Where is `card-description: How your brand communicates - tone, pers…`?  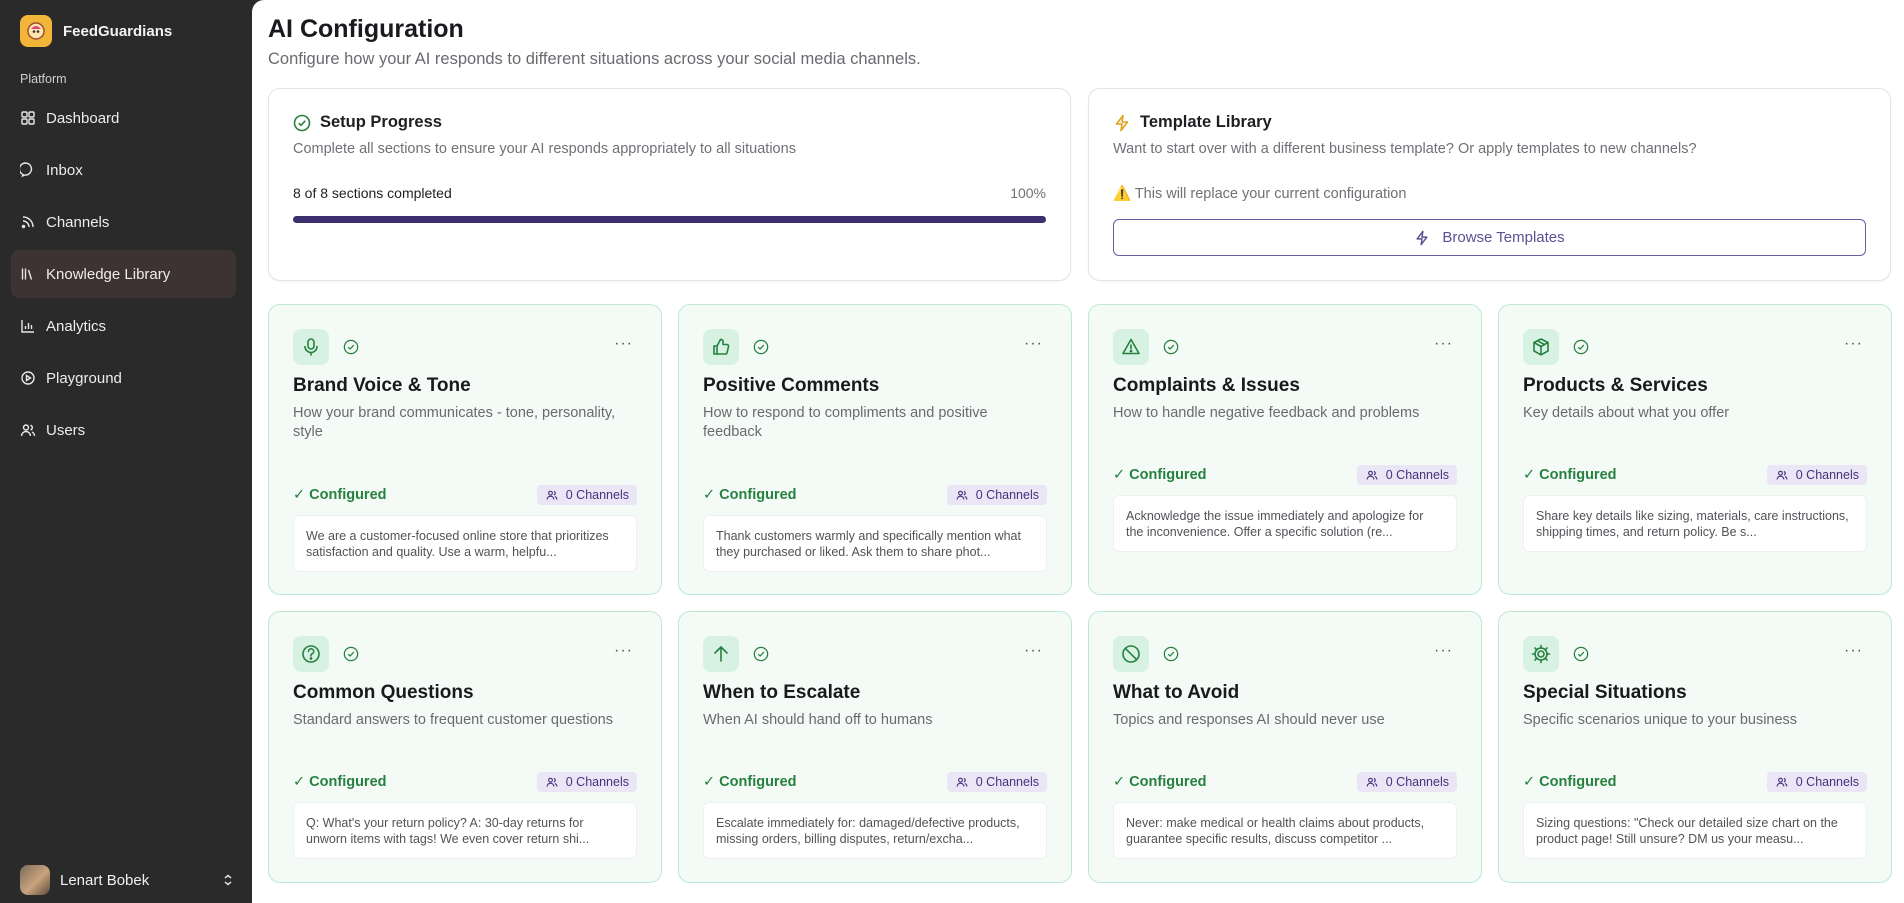
card-description: How your brand communicates - tone, pers… is located at coordinates (454, 422).